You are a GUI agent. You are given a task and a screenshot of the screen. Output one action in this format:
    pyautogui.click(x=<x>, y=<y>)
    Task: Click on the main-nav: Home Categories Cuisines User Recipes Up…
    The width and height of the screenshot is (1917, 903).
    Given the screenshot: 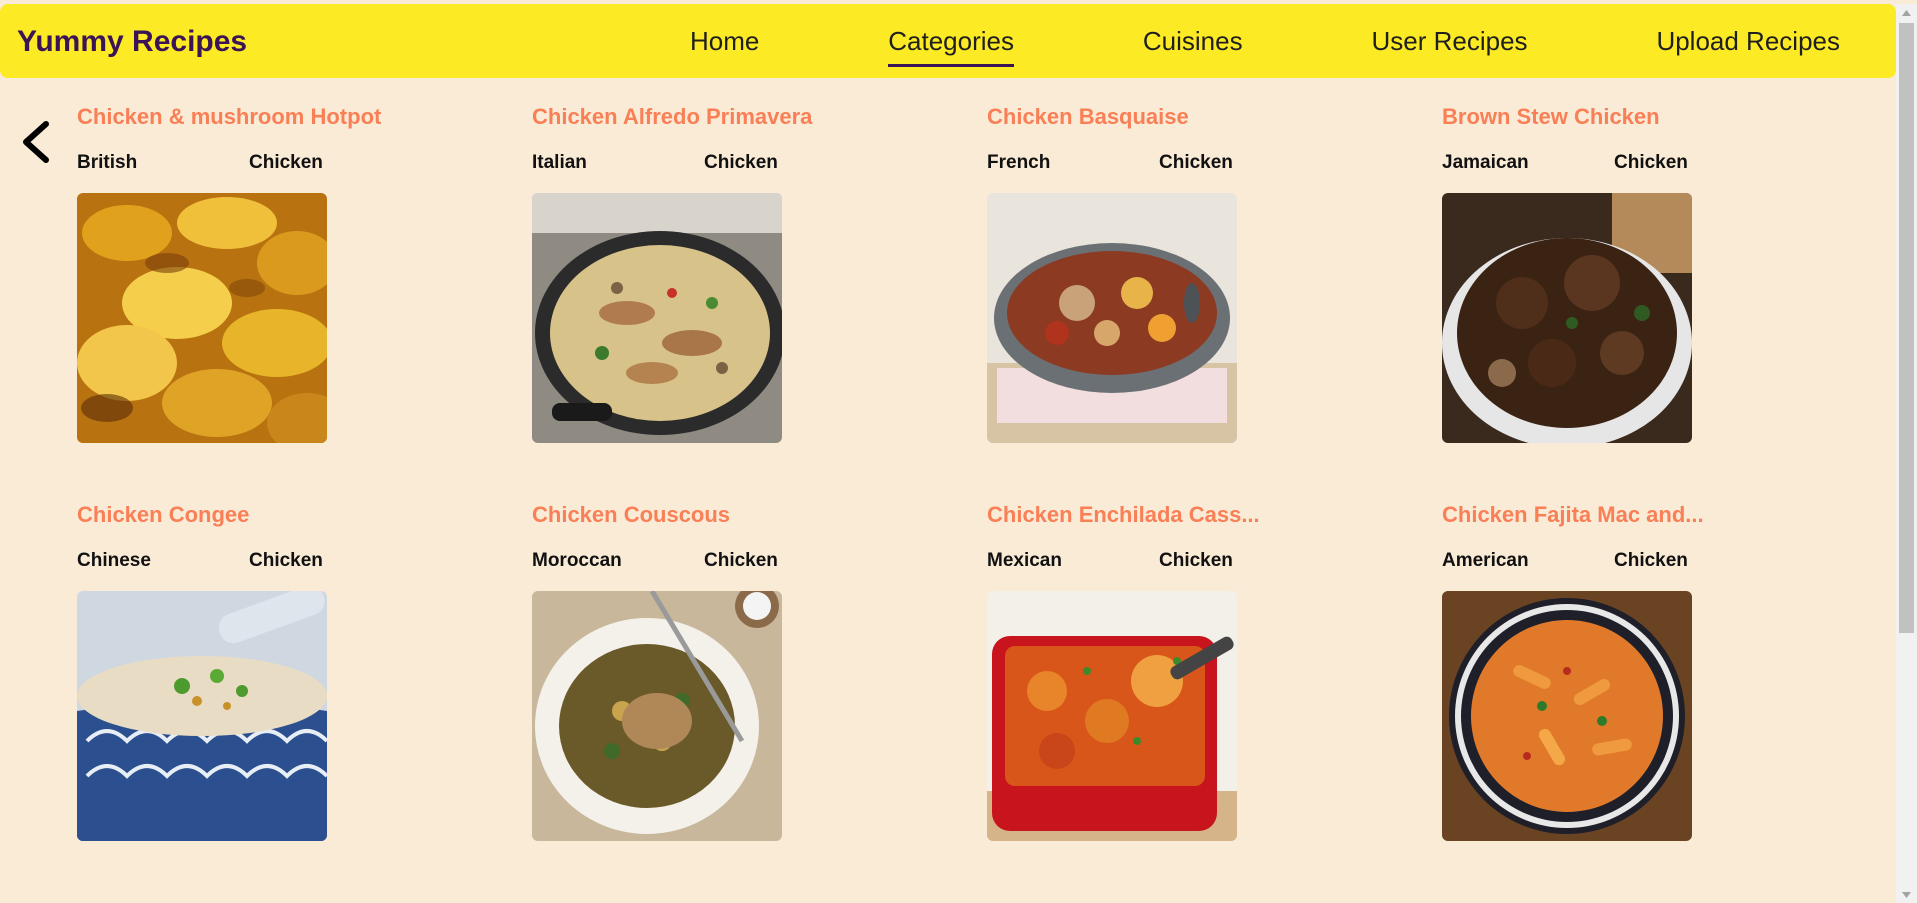 What is the action you would take?
    pyautogui.click(x=1265, y=41)
    